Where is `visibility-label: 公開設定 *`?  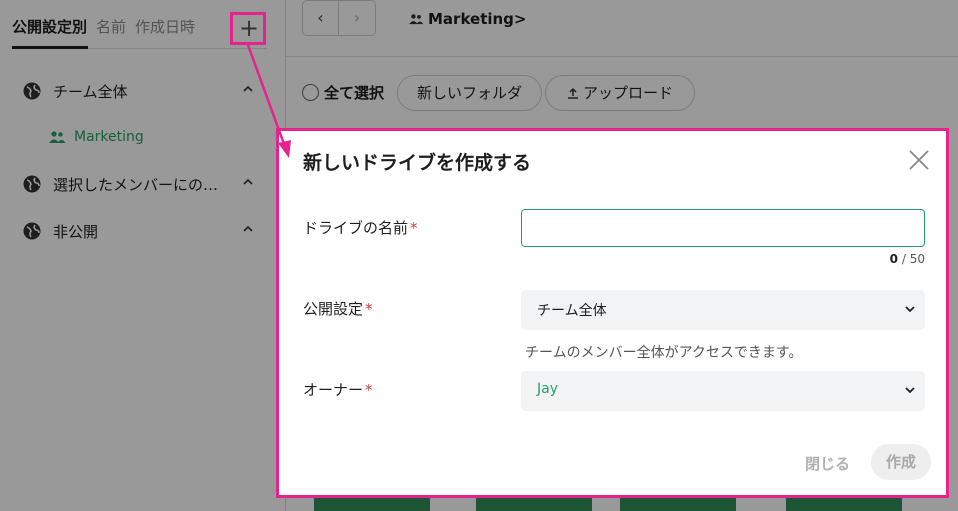 visibility-label: 公開設定 * is located at coordinates (338, 308).